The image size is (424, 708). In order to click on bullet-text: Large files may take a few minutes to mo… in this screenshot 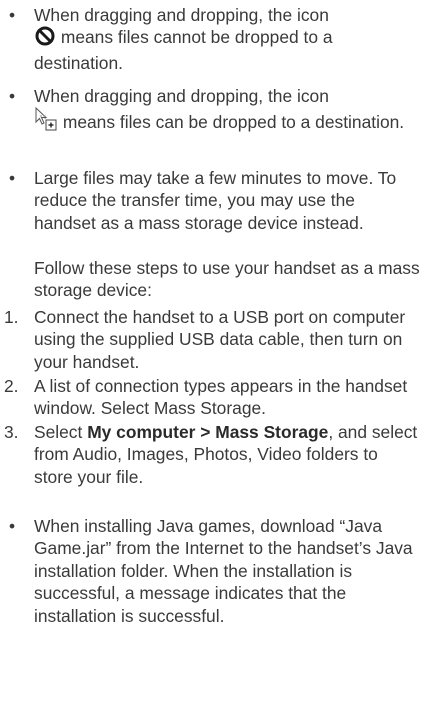, I will do `click(215, 200)`.